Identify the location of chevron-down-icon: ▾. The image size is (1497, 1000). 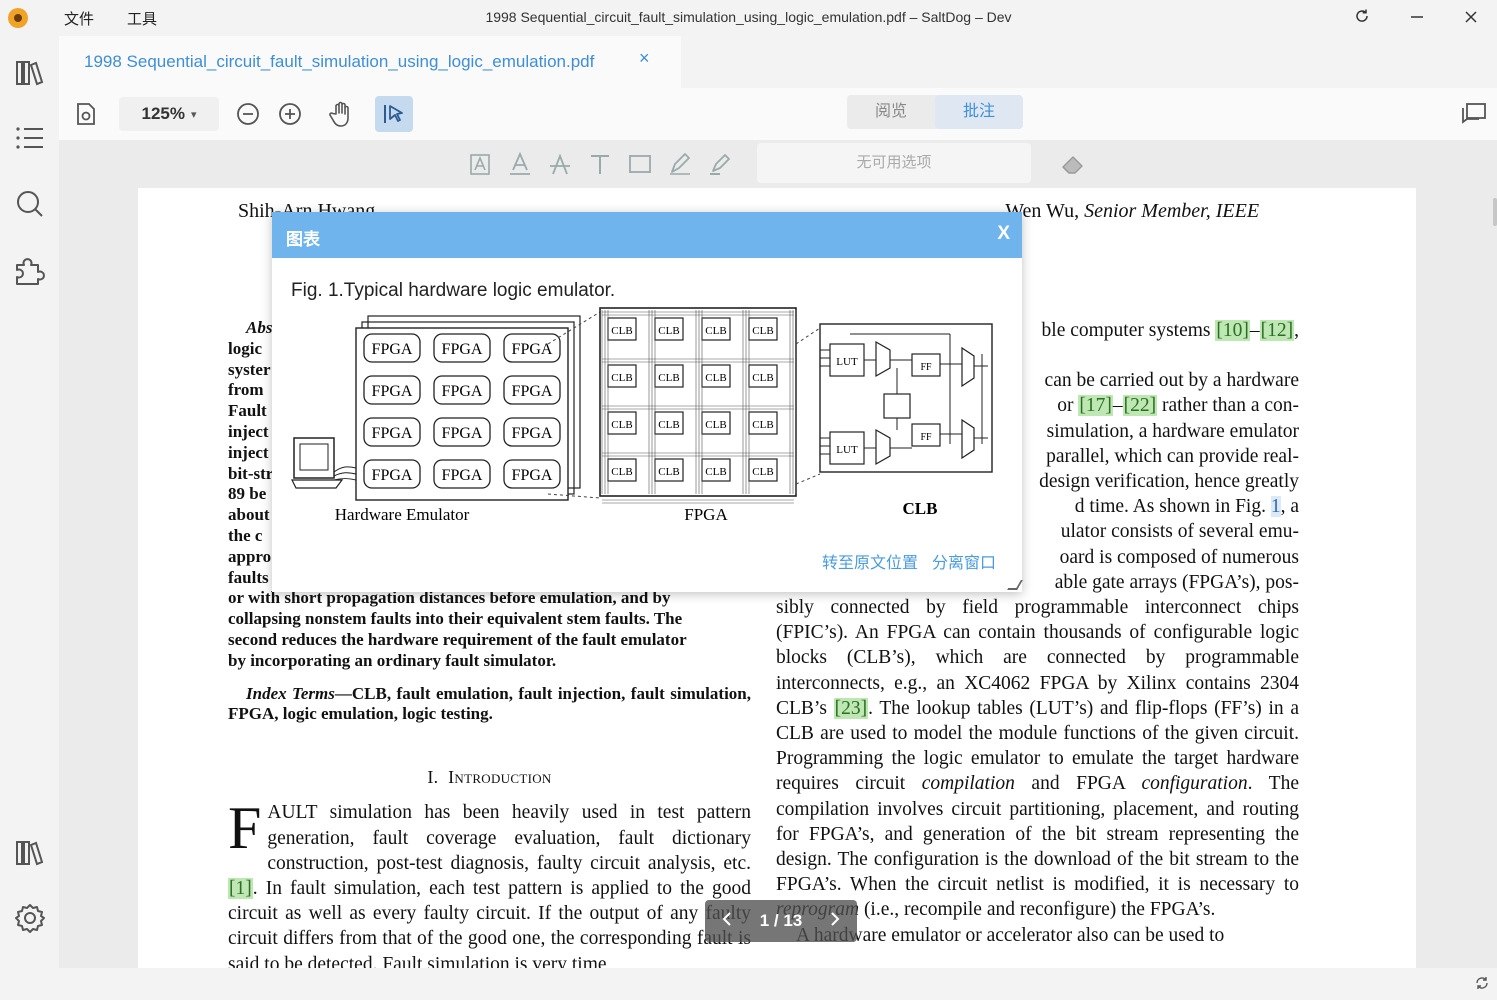
(193, 114).